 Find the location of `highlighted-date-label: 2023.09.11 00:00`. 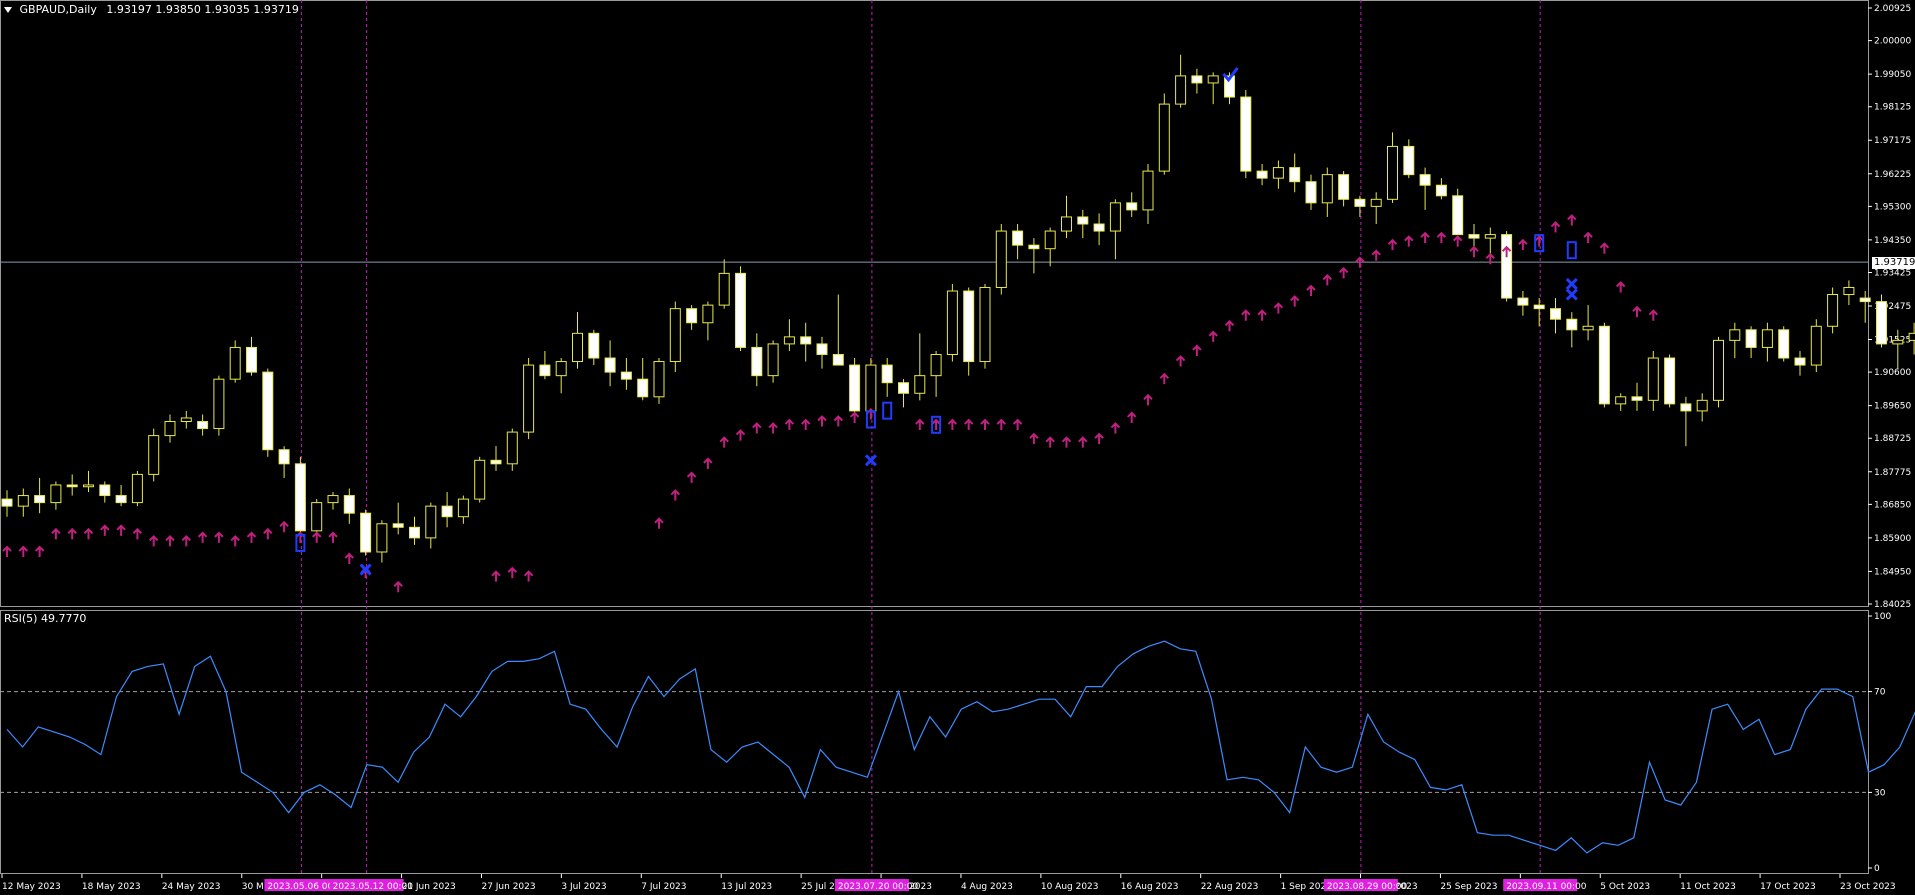

highlighted-date-label: 2023.09.11 00:00 is located at coordinates (1546, 887).